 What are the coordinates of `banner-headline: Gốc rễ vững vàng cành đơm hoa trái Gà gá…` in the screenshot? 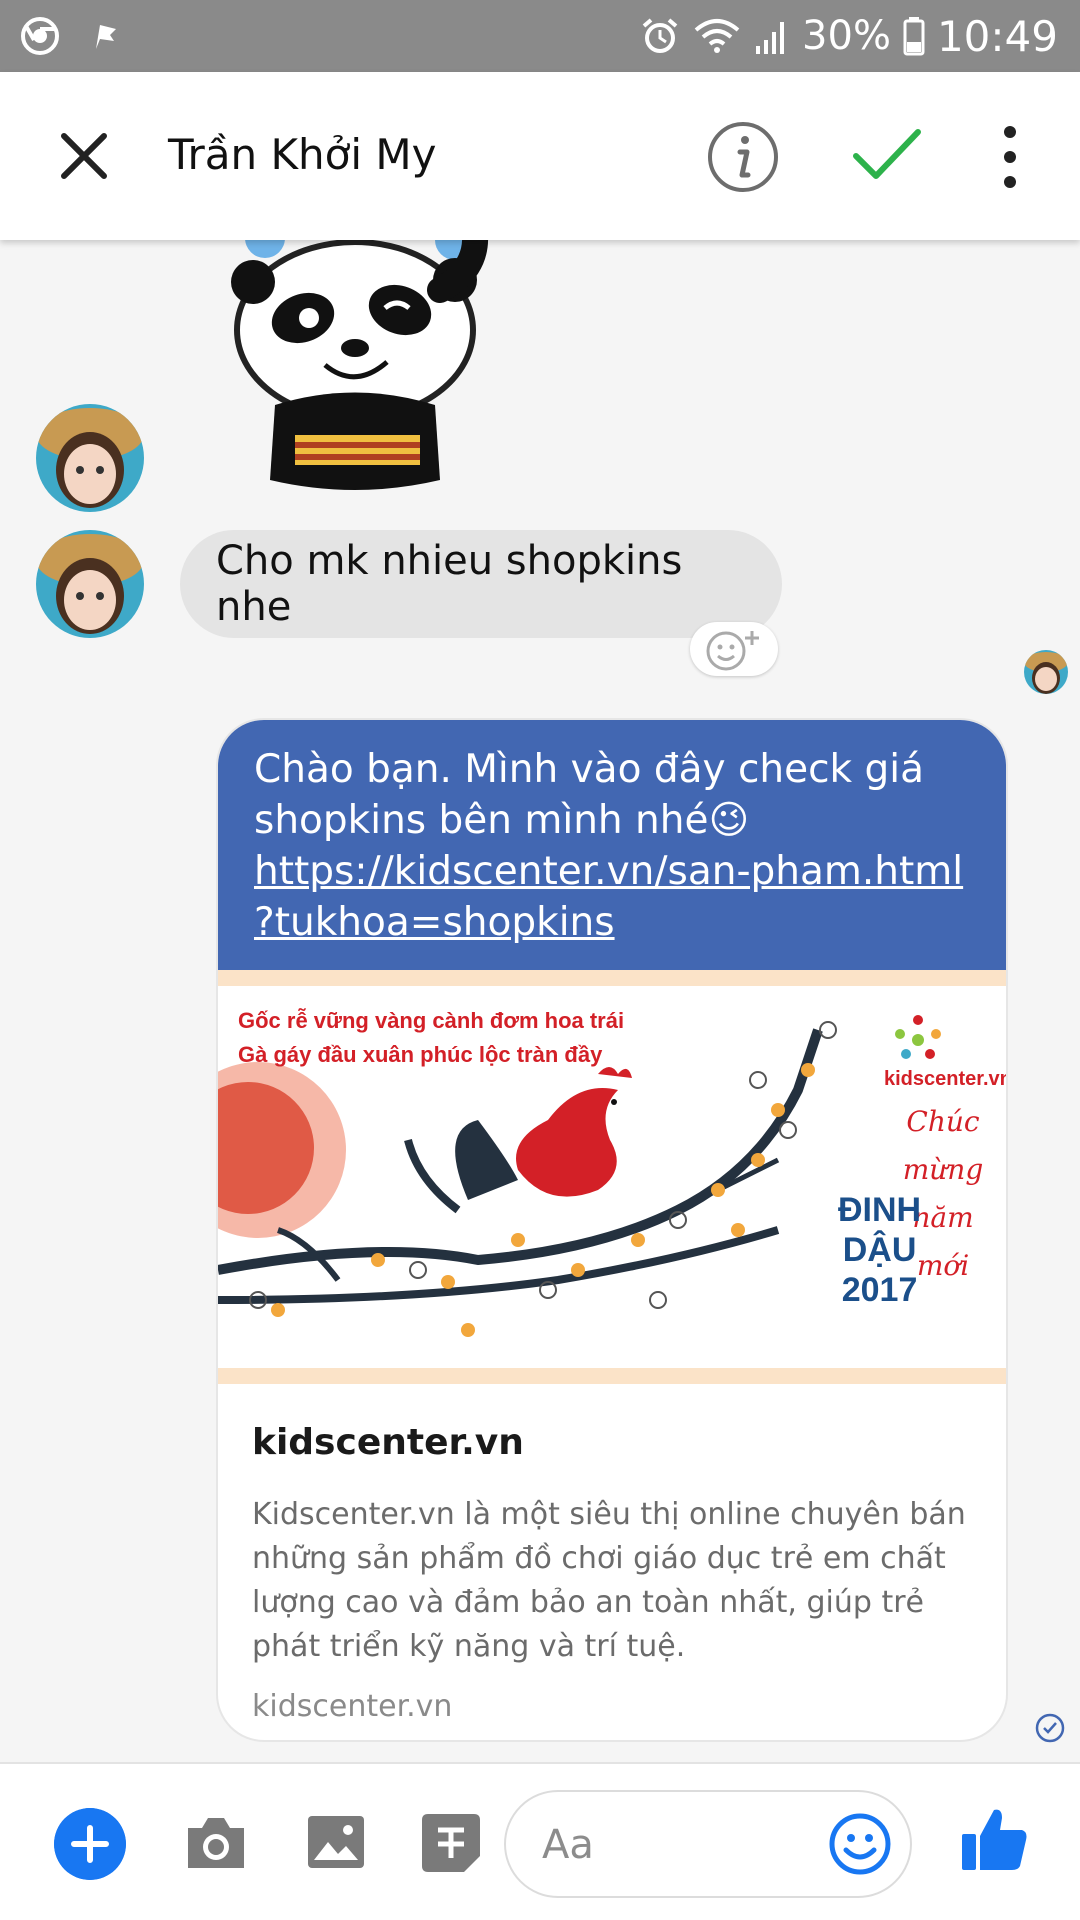 It's located at (431, 1038).